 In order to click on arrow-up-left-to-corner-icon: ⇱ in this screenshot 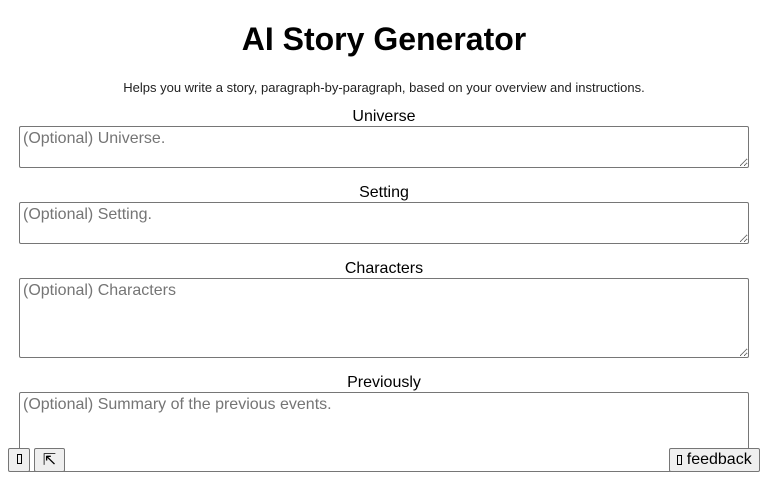, I will do `click(49, 459)`.